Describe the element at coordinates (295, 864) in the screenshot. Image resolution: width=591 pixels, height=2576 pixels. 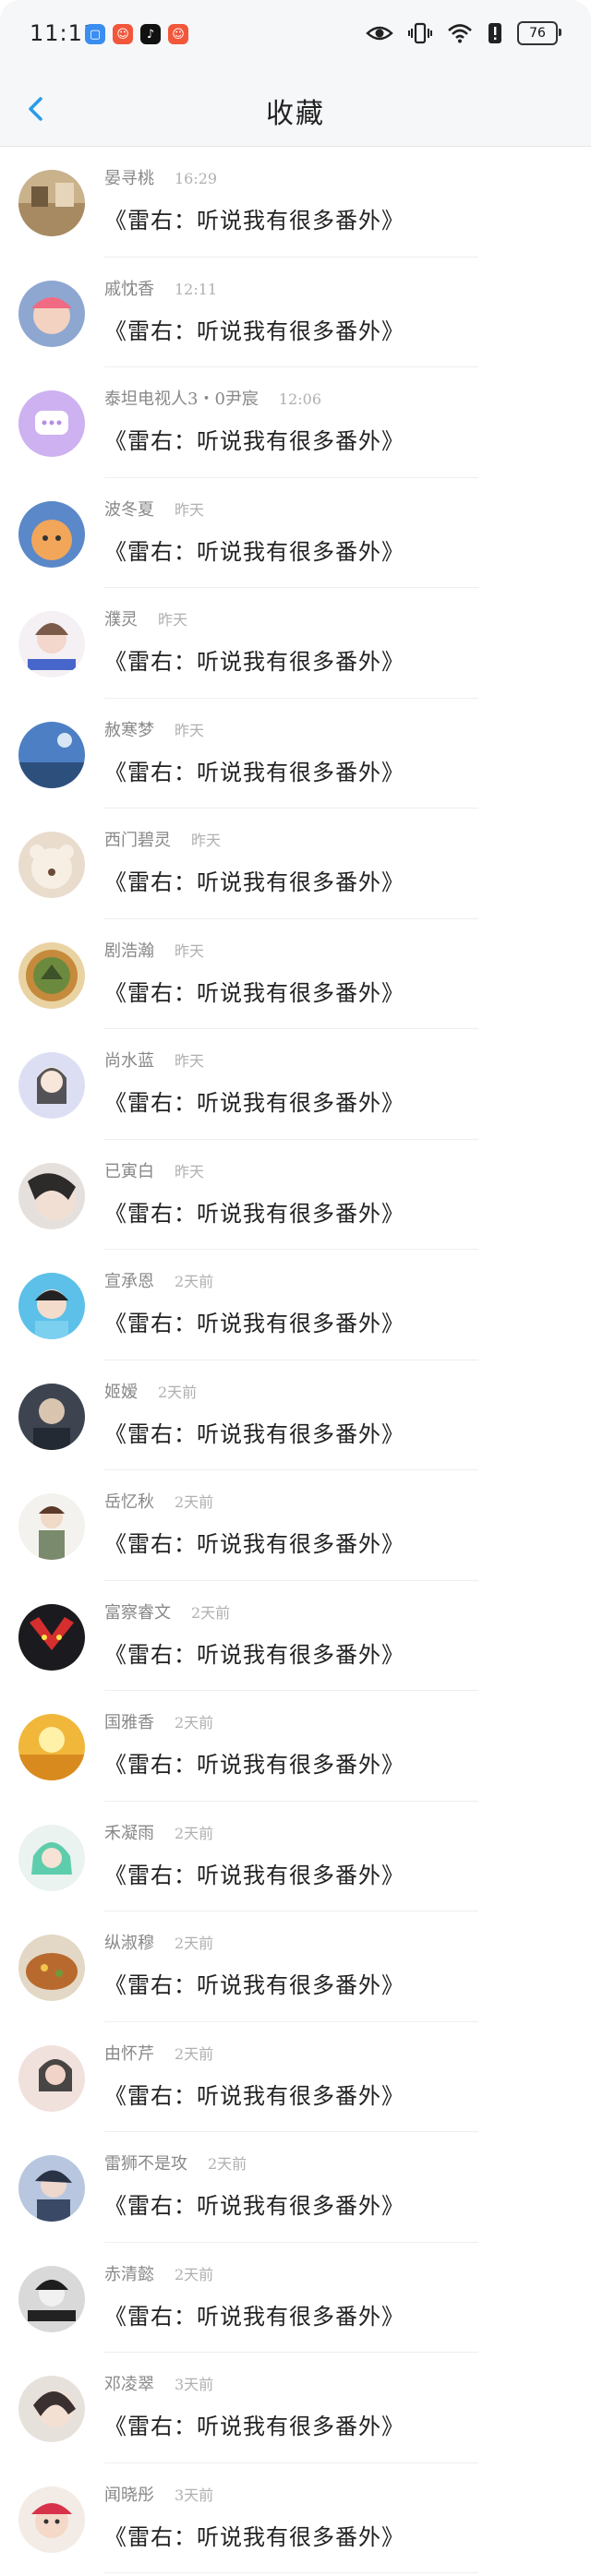
I see `list-item: 西门碧灵 昨天 《雷右：听说我有很多番外》` at that location.